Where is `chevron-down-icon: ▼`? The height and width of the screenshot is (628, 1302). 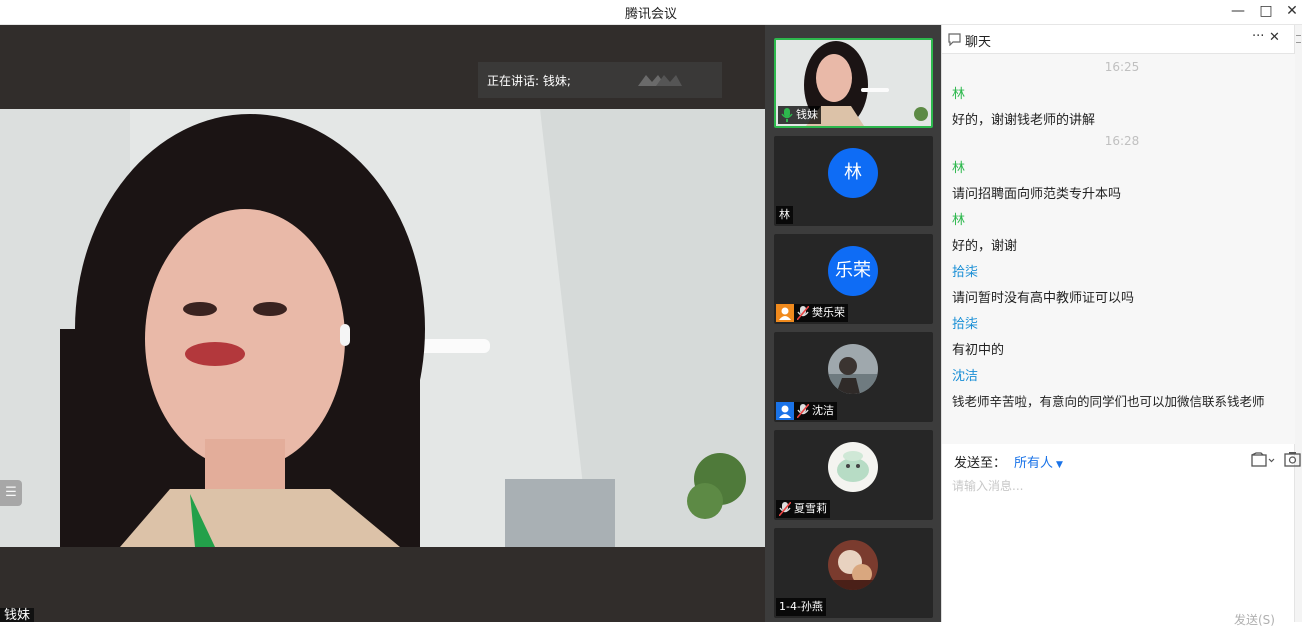 chevron-down-icon: ▼ is located at coordinates (1059, 465).